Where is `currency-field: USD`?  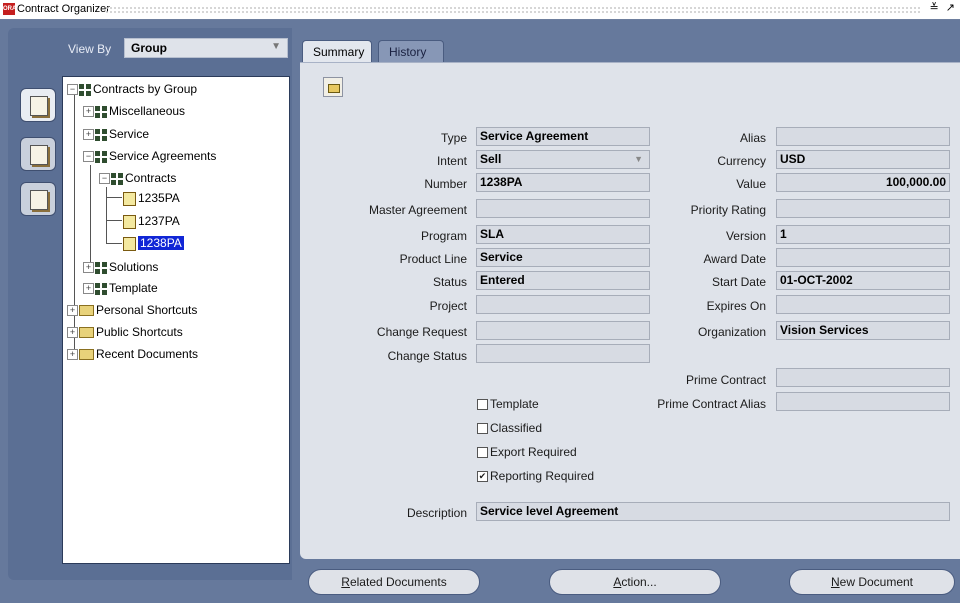 currency-field: USD is located at coordinates (863, 159).